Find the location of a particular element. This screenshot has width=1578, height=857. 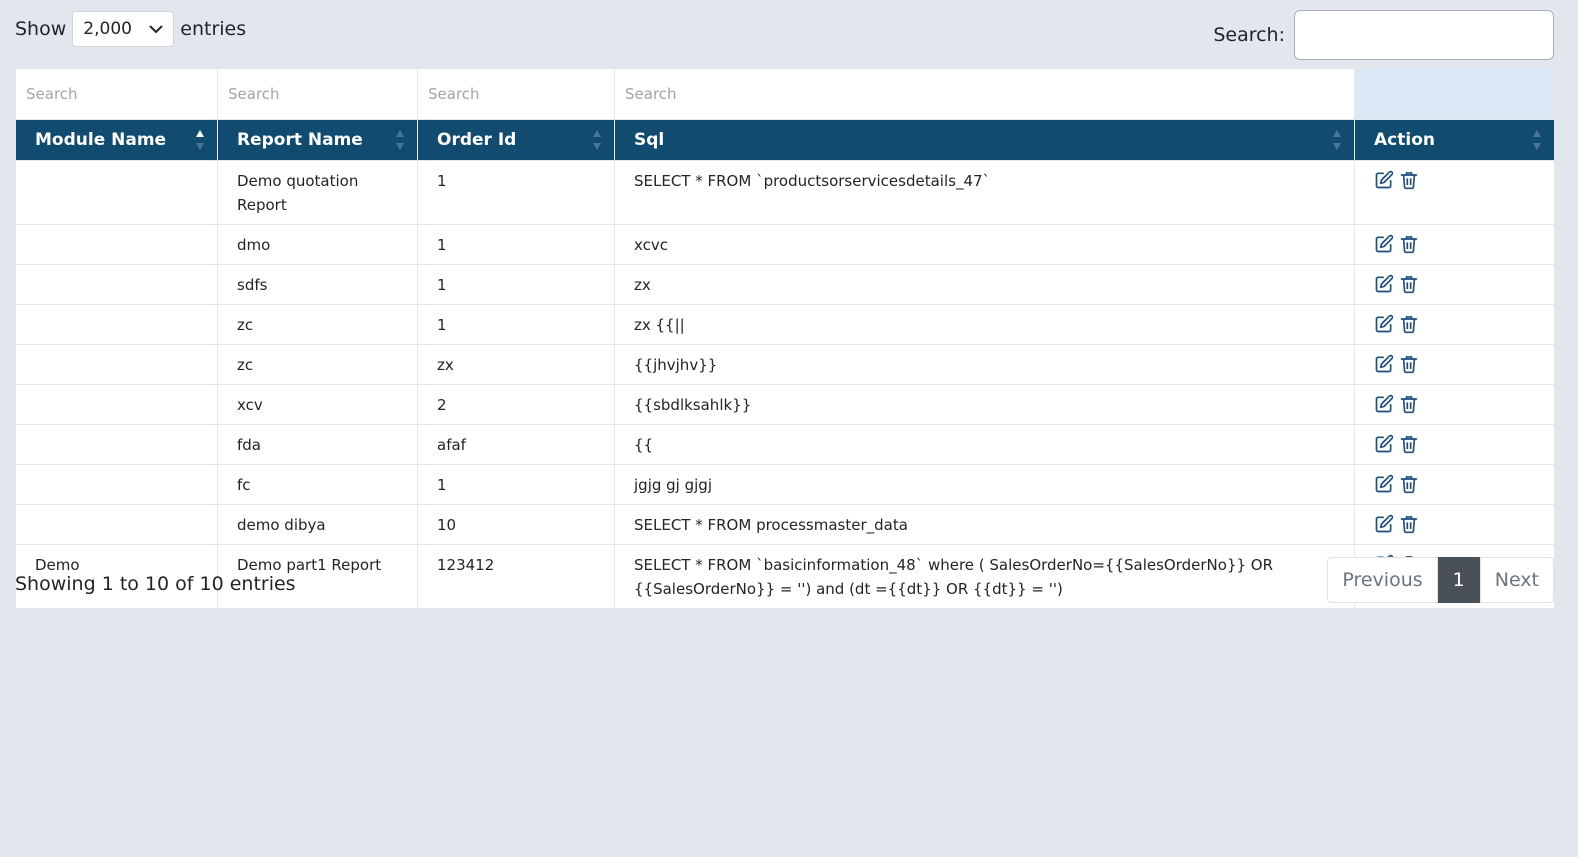

sql-filter-input is located at coordinates (986, 94).